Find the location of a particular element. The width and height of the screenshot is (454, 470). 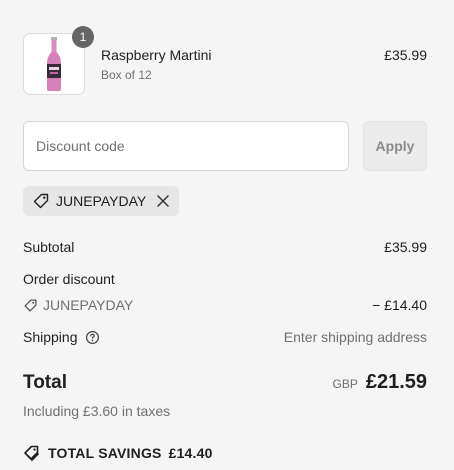

savings-label: TOTAL SAVINGS is located at coordinates (105, 453).